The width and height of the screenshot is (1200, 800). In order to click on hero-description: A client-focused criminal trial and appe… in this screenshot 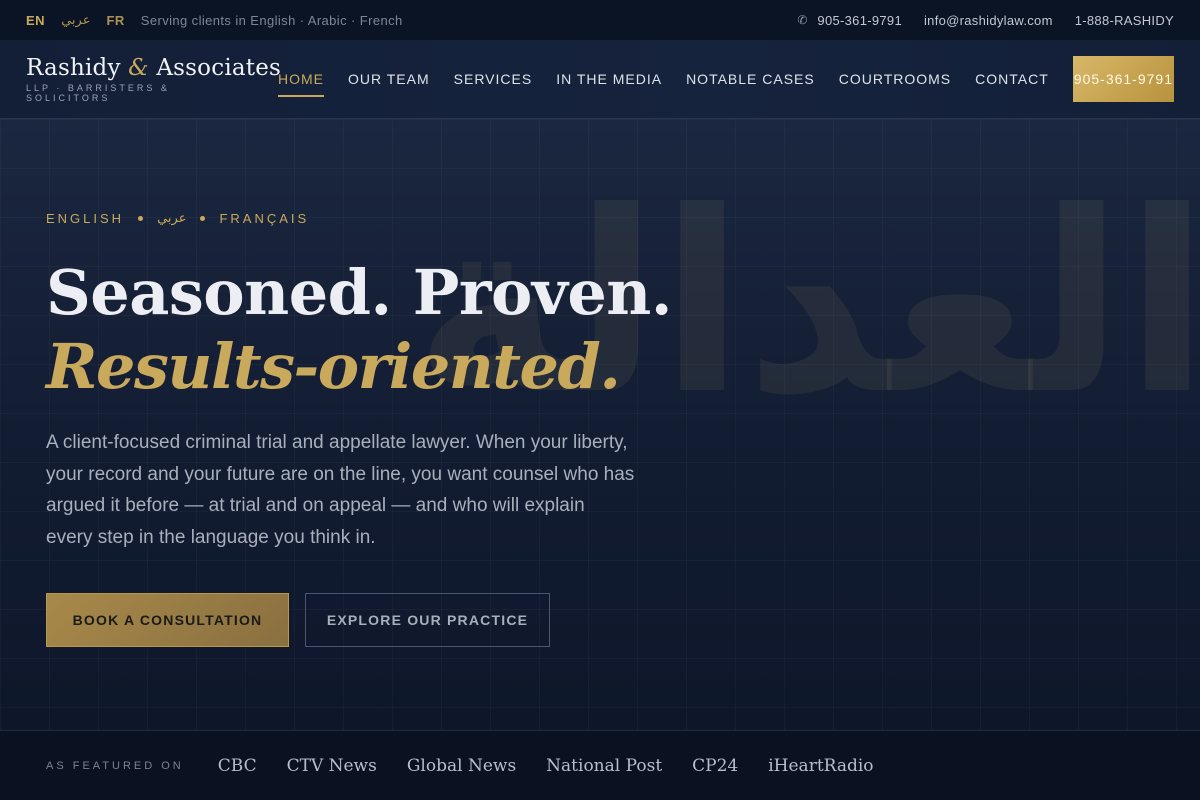, I will do `click(340, 490)`.